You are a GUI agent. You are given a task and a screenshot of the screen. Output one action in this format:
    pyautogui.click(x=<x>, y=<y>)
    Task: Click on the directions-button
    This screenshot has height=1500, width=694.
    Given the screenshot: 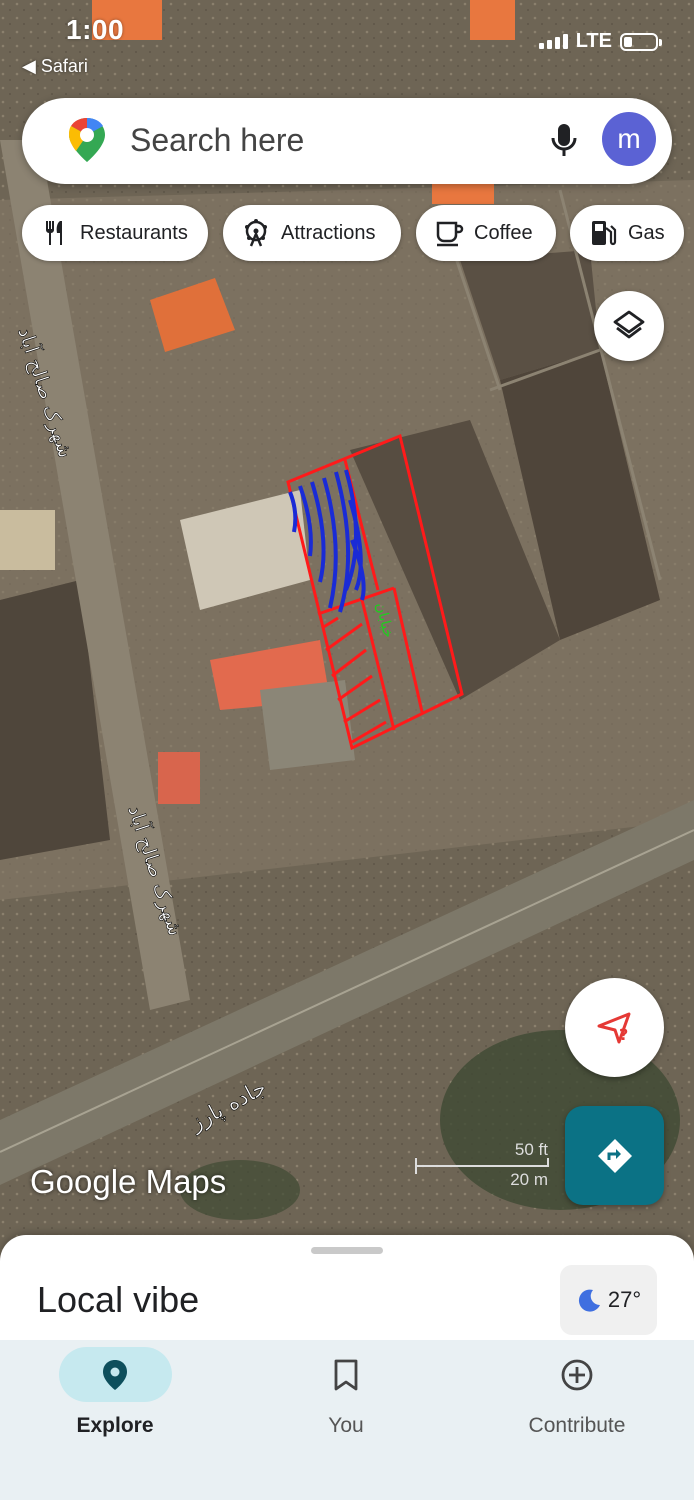 What is the action you would take?
    pyautogui.click(x=614, y=1155)
    